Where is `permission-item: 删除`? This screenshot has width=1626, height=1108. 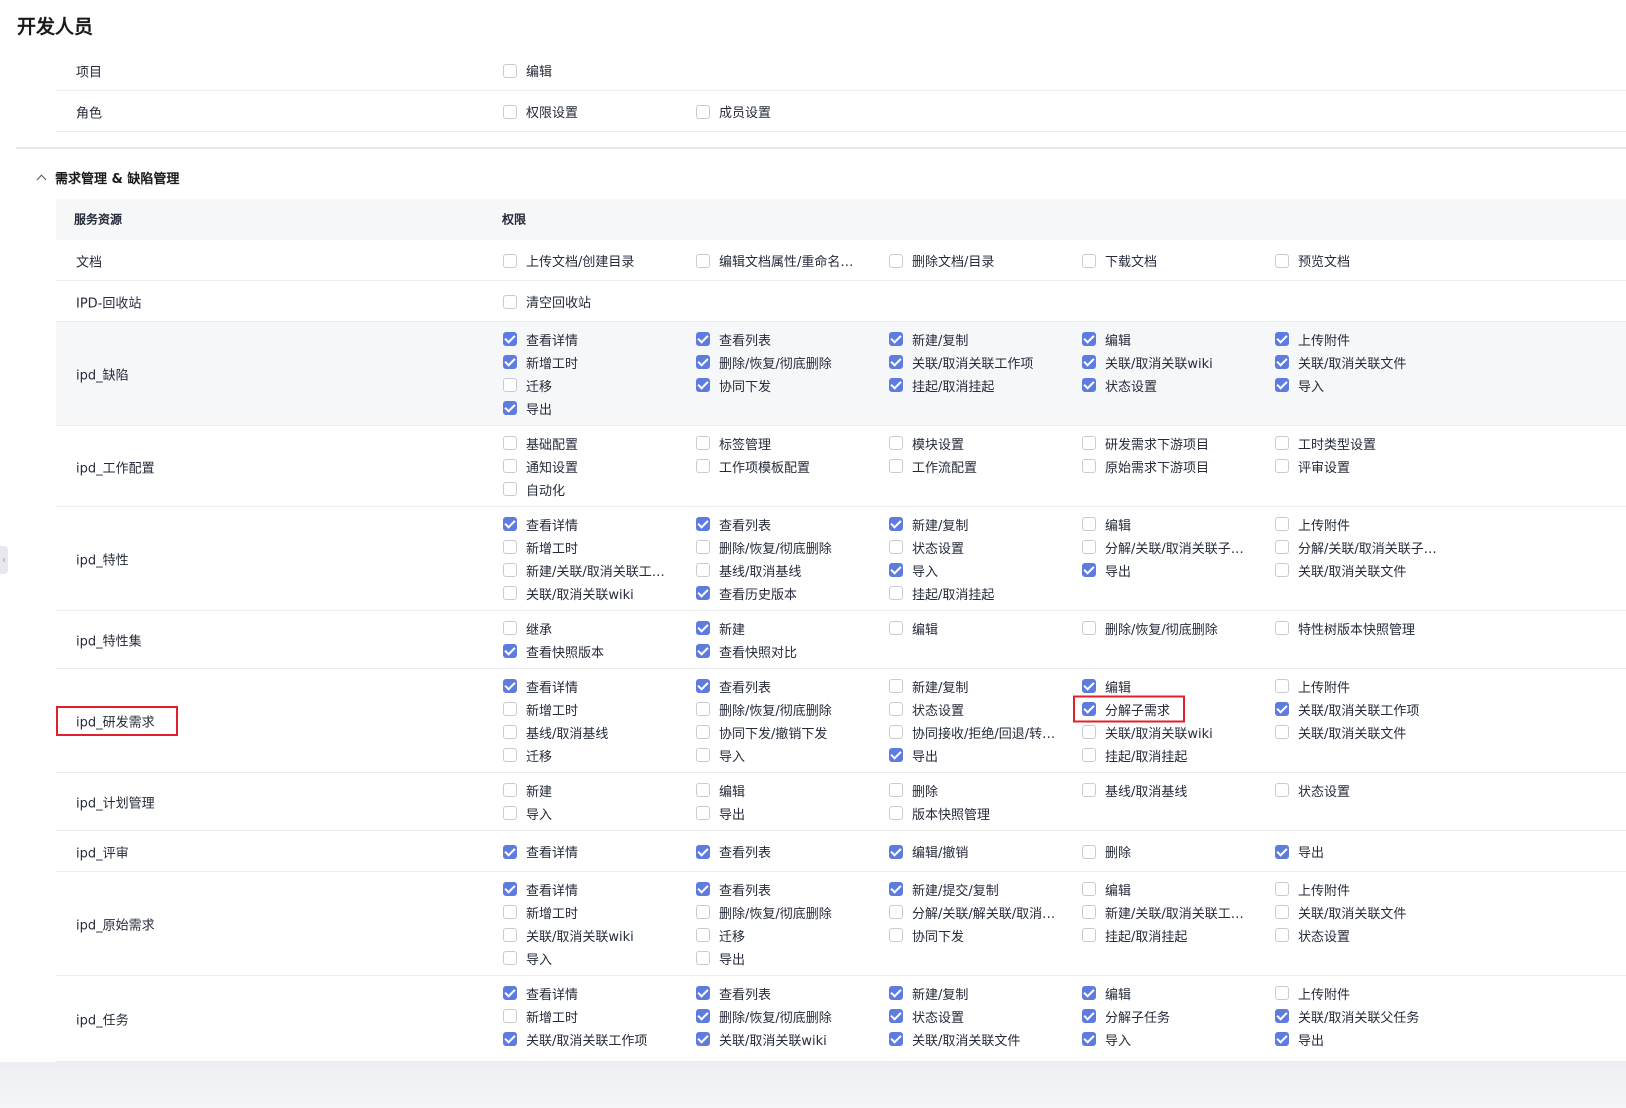 permission-item: 删除 is located at coordinates (913, 790).